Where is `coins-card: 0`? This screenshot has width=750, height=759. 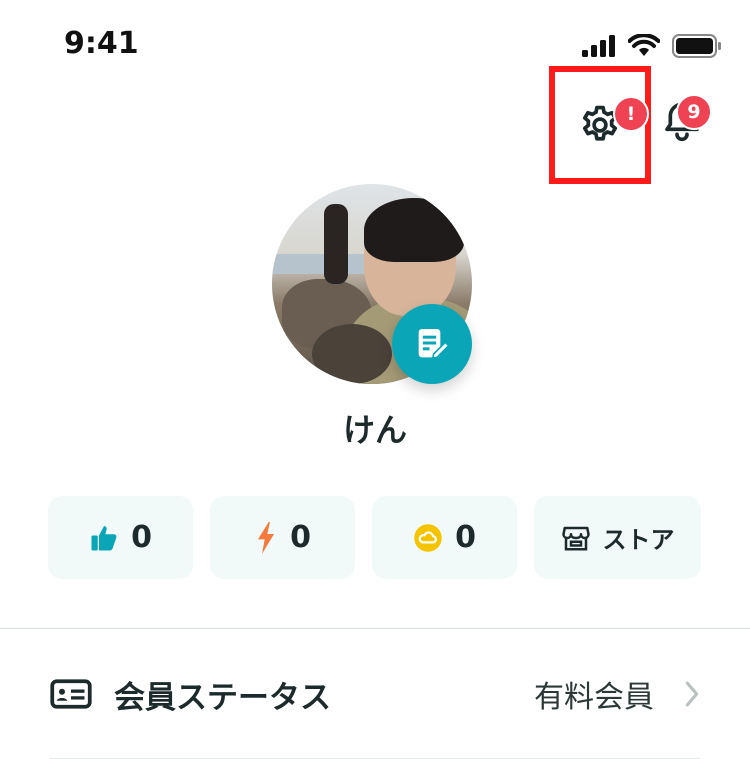
coins-card: 0 is located at coordinates (444, 537).